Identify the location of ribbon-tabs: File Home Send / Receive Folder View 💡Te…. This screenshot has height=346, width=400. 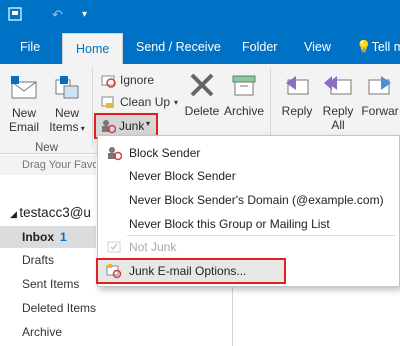
(200, 47).